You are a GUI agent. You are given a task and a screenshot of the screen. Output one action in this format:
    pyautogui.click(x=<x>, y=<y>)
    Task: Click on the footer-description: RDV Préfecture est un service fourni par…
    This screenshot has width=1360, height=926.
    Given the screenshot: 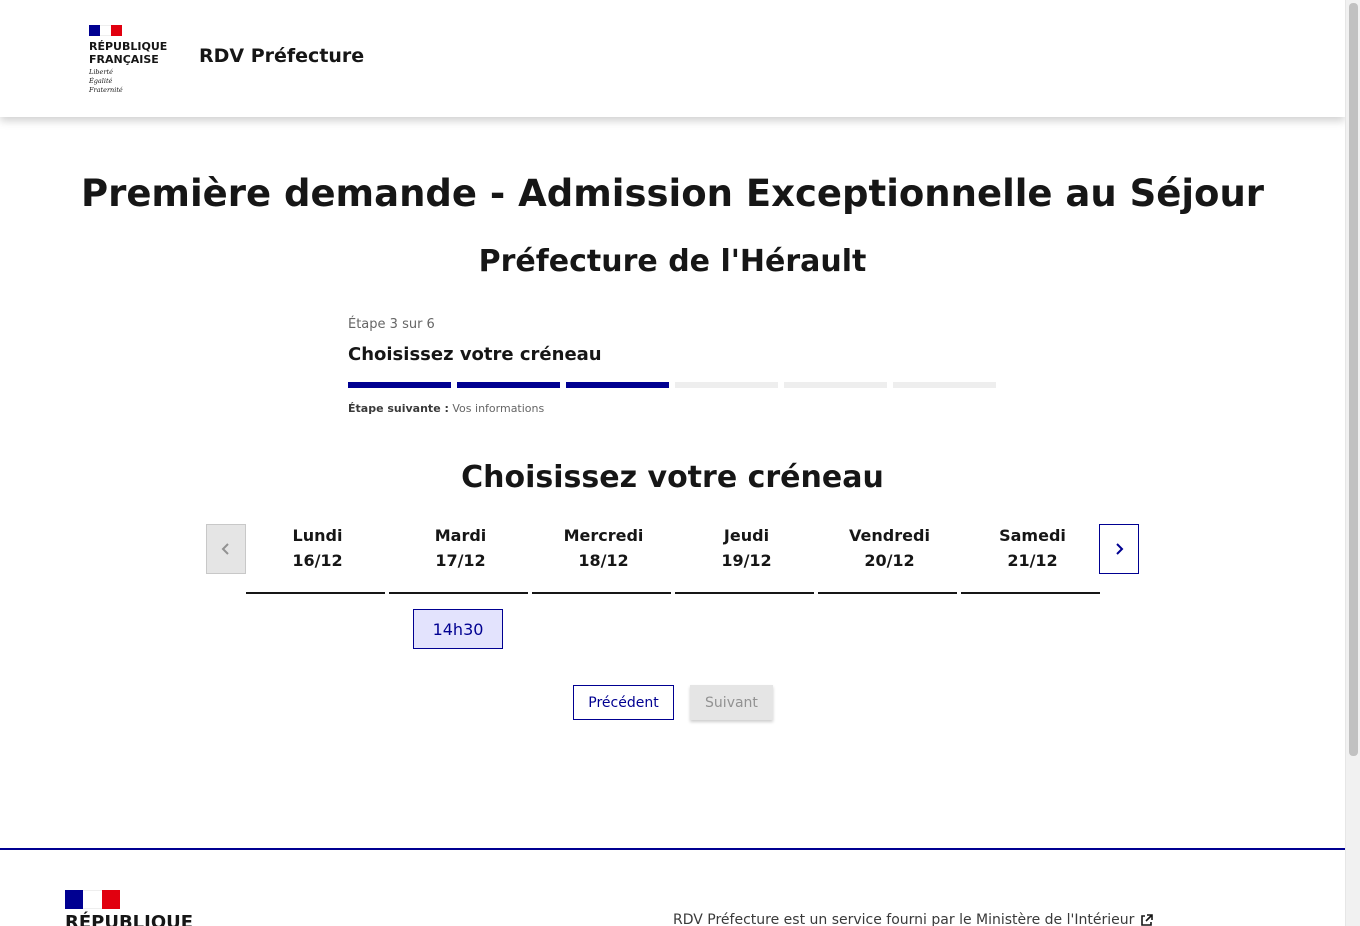 What is the action you would take?
    pyautogui.click(x=904, y=919)
    